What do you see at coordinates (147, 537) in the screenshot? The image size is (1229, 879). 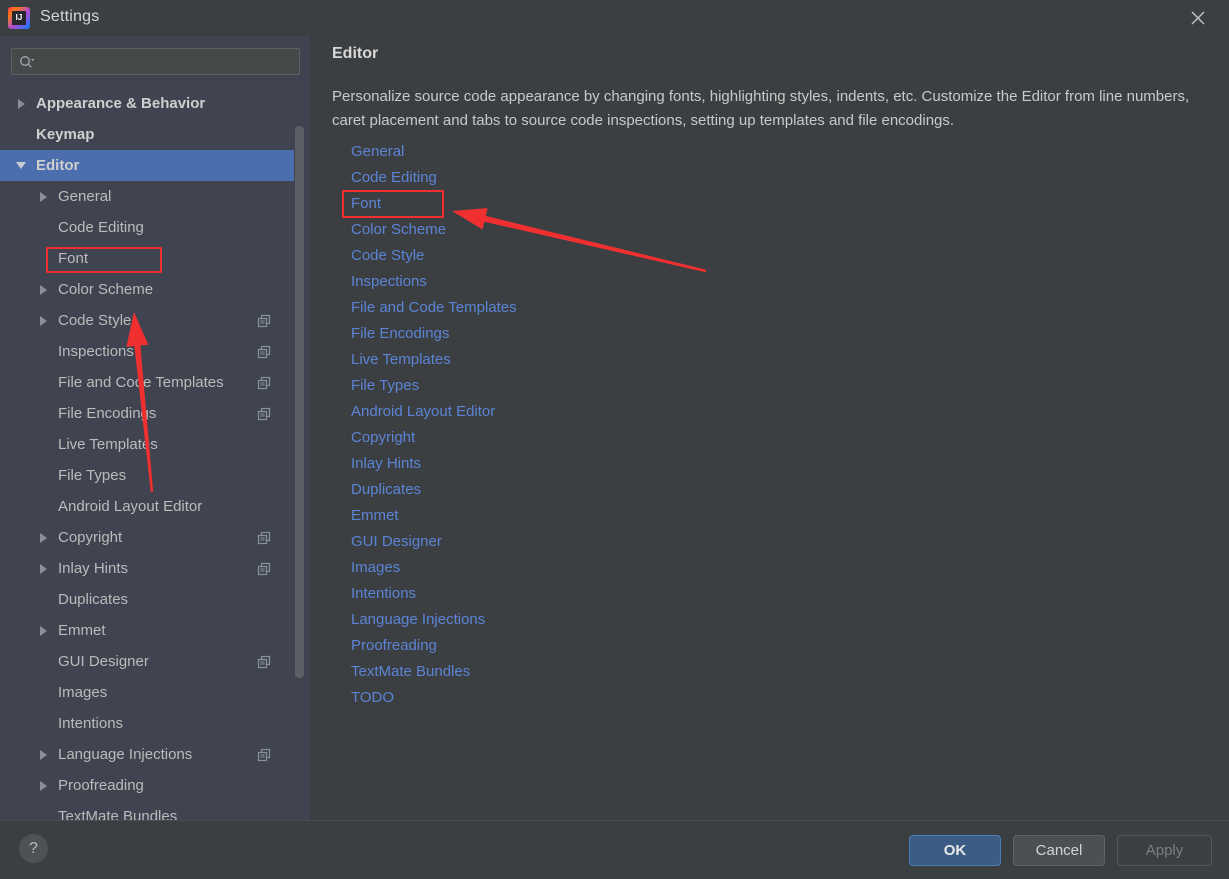 I see `sidebar-item-copyright: Copyright` at bounding box center [147, 537].